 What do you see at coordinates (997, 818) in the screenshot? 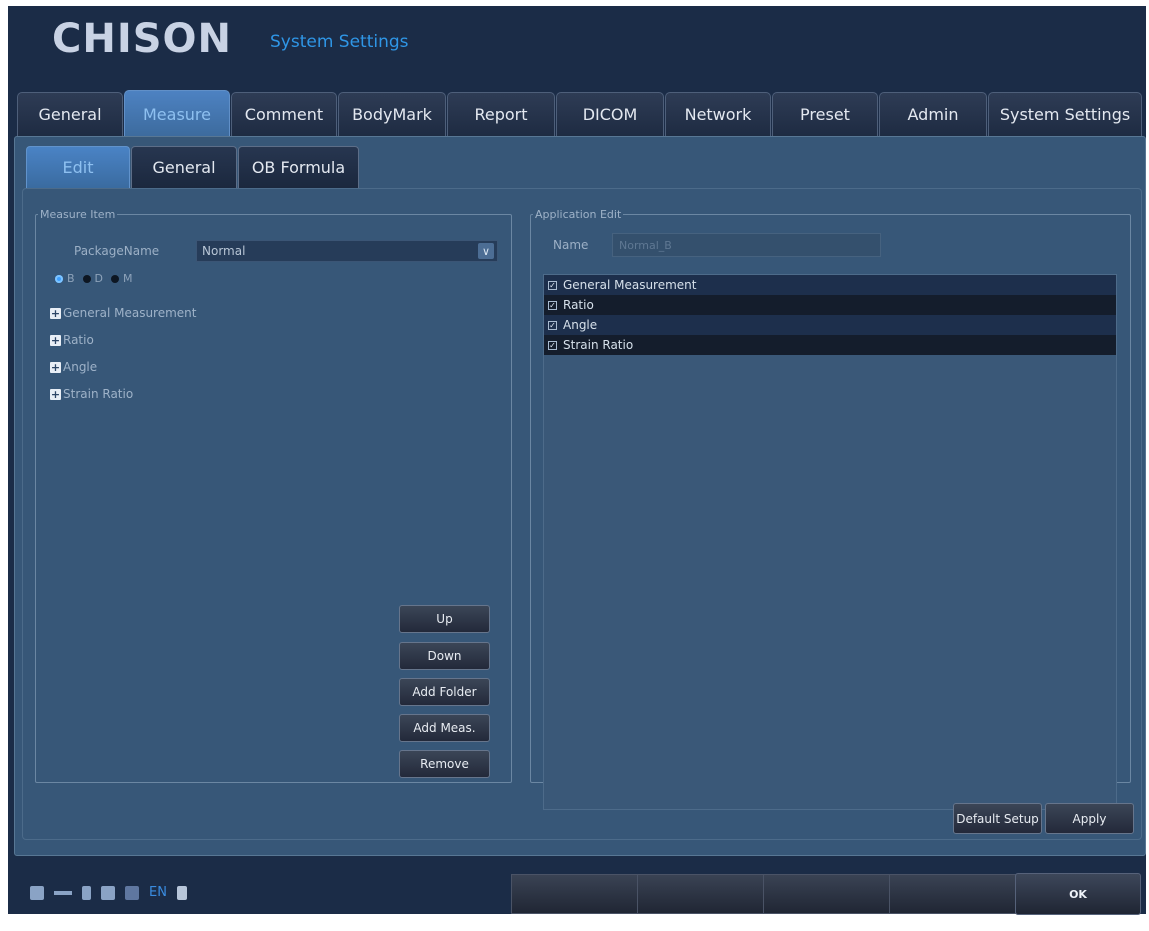
I see `default-setup-button: Default Setup` at bounding box center [997, 818].